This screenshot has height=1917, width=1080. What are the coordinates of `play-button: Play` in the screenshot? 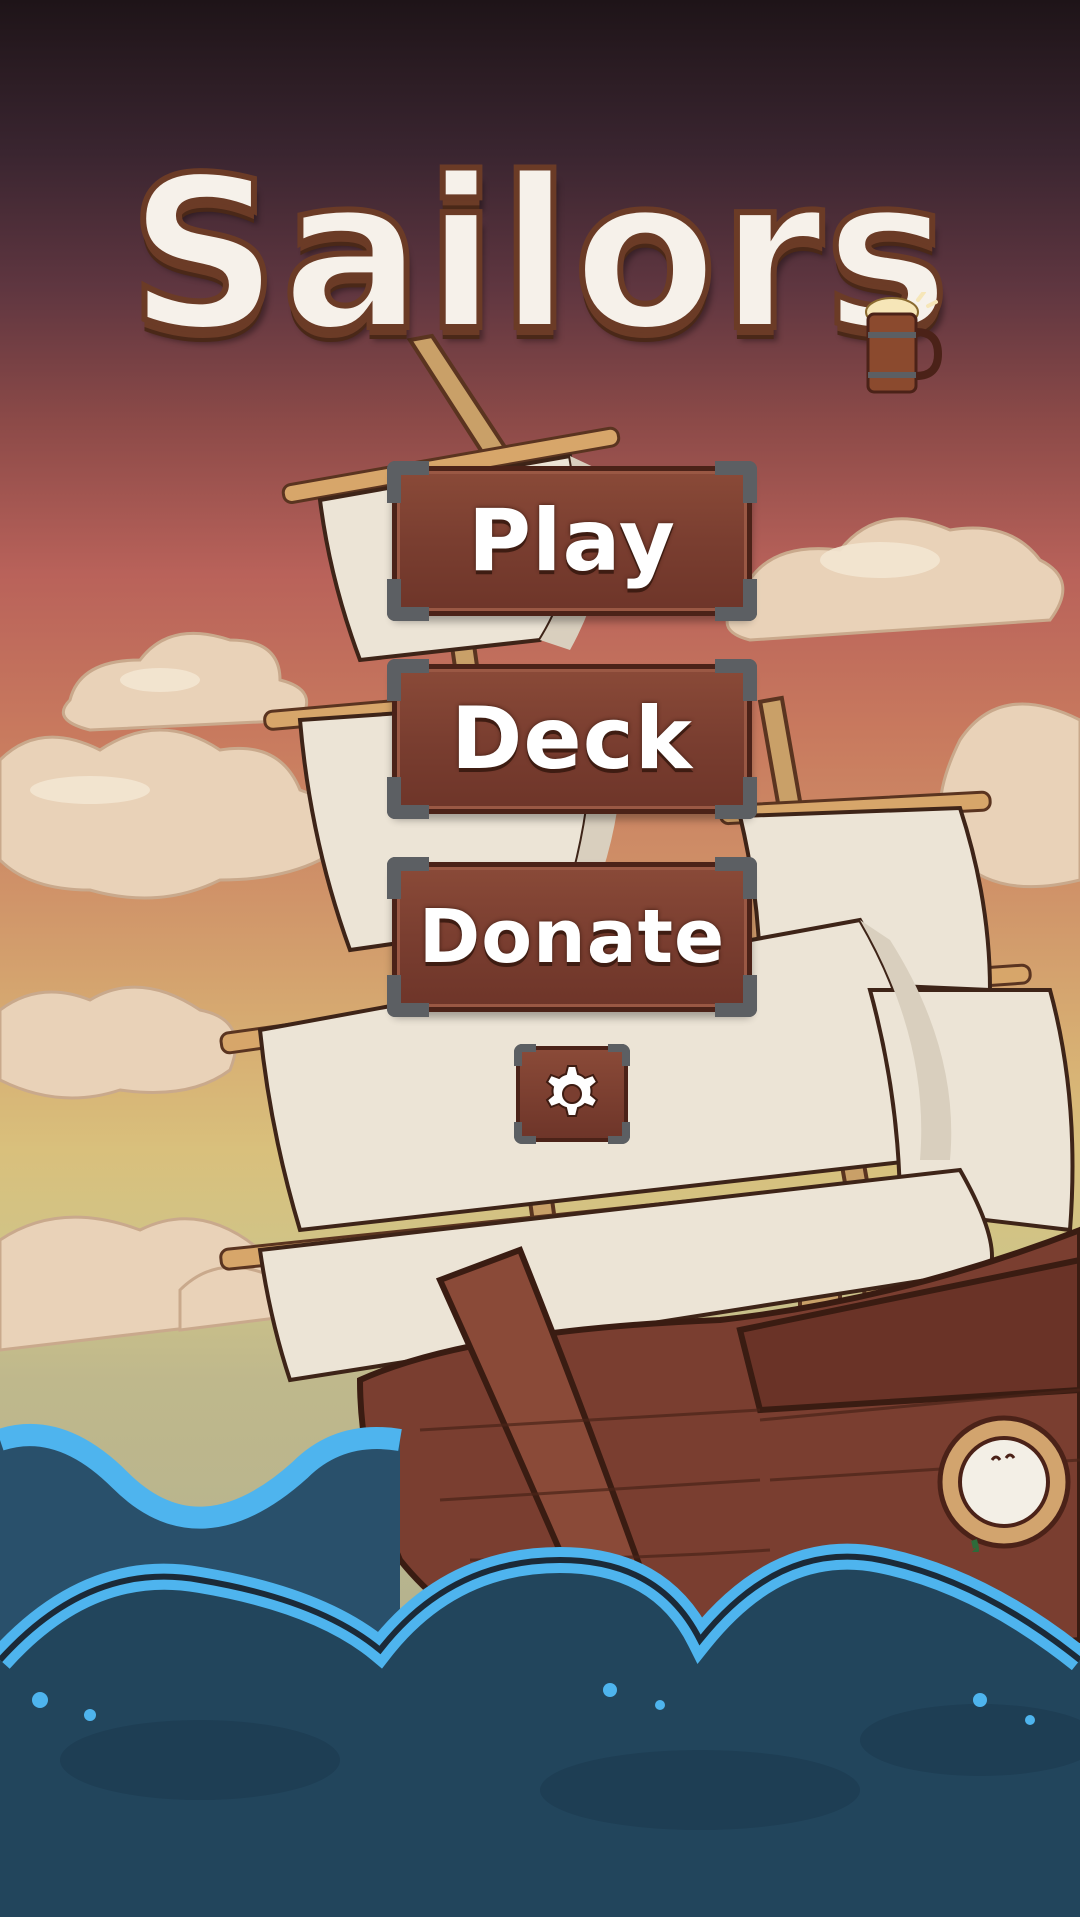 It's located at (572, 541).